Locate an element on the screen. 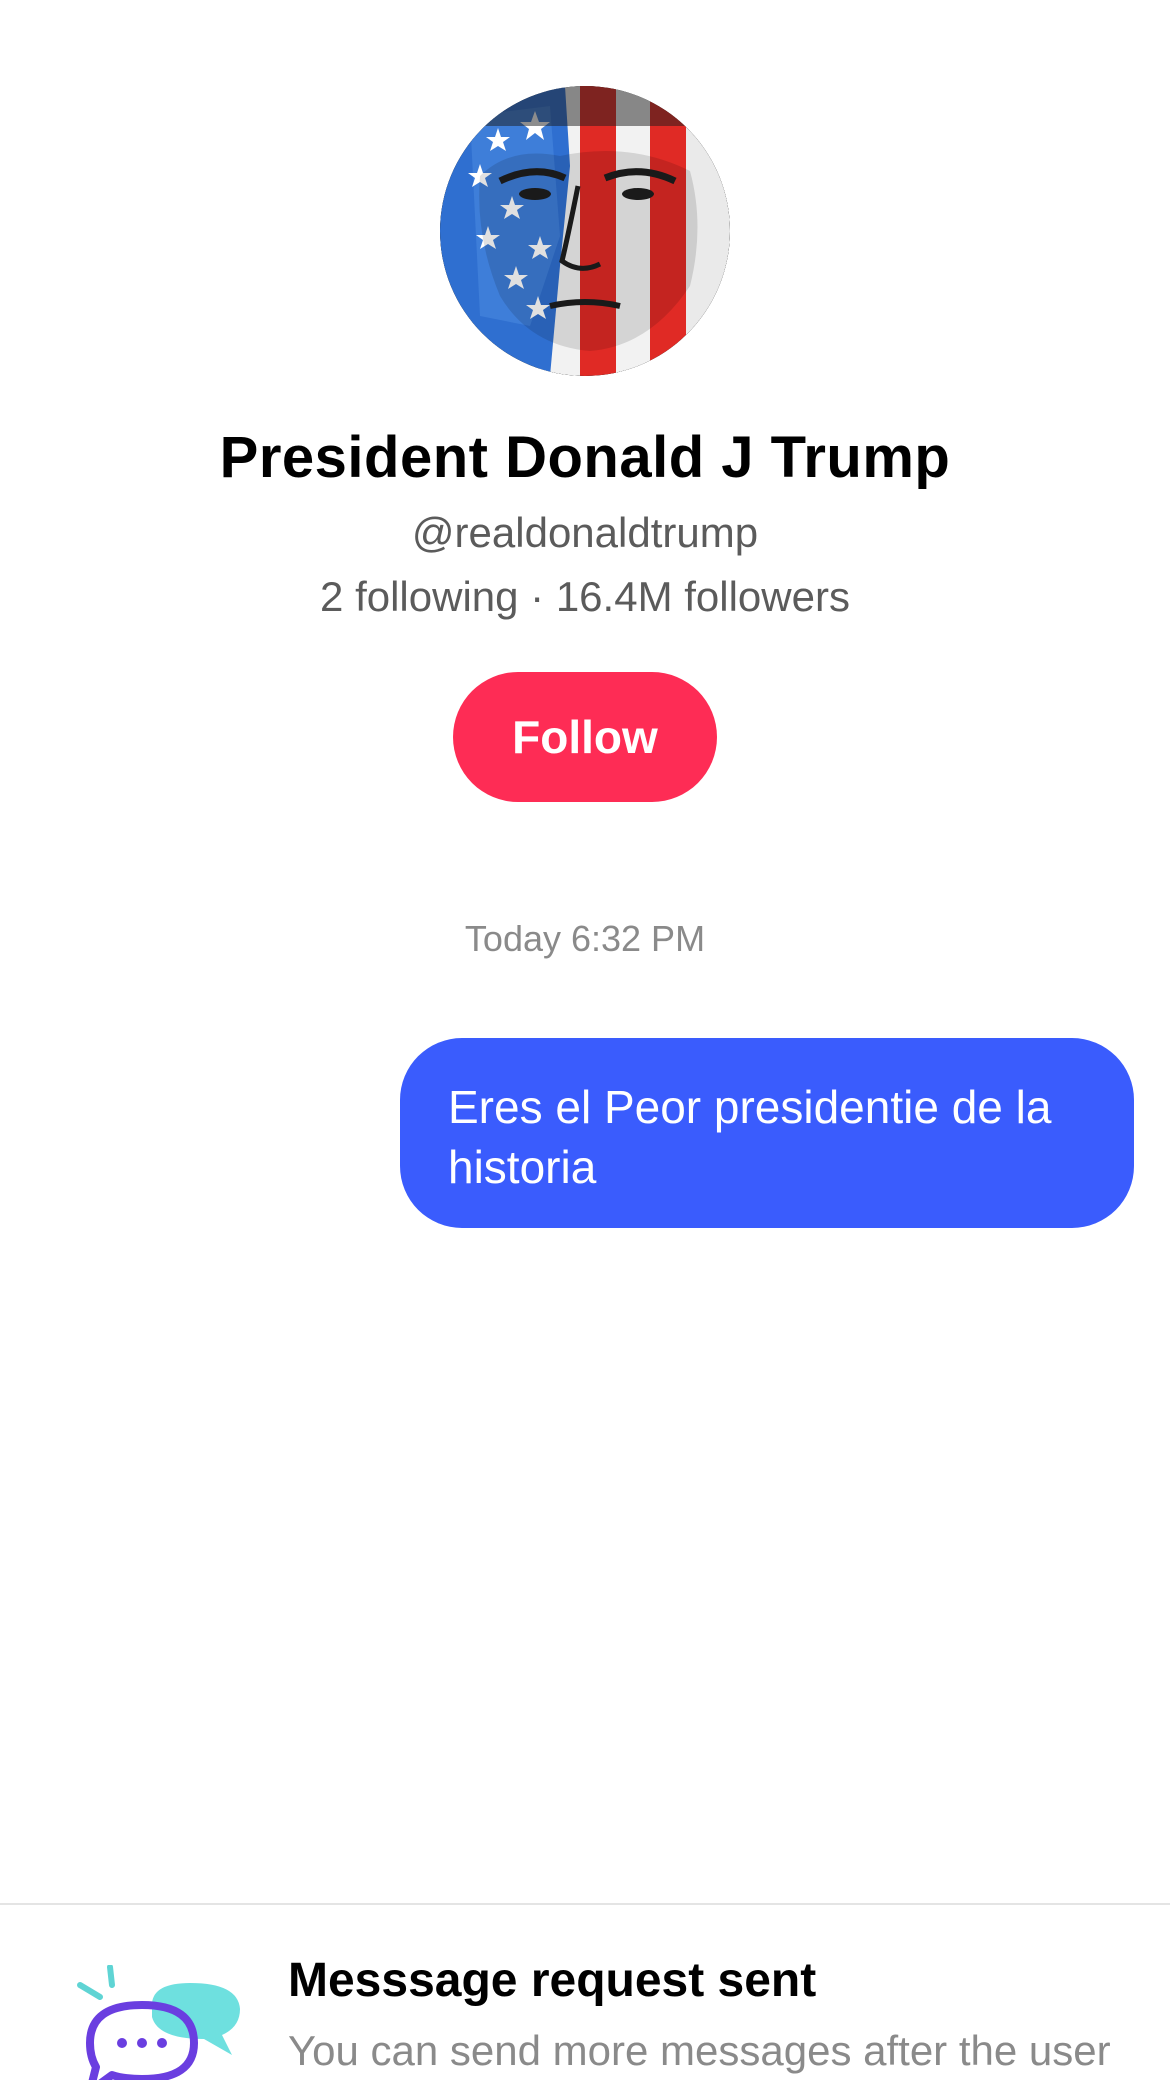 Image resolution: width=1170 pixels, height=2080 pixels. profile-name: President Donald J Trump is located at coordinates (585, 457).